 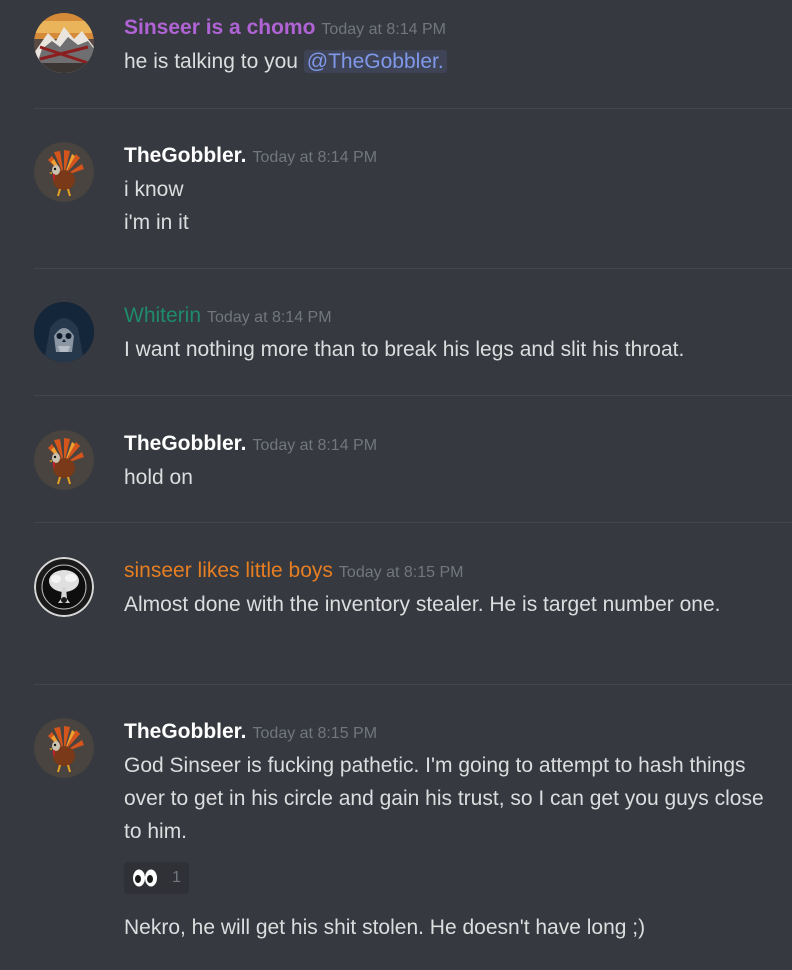 I want to click on author-name: Whiterin, so click(x=162, y=315).